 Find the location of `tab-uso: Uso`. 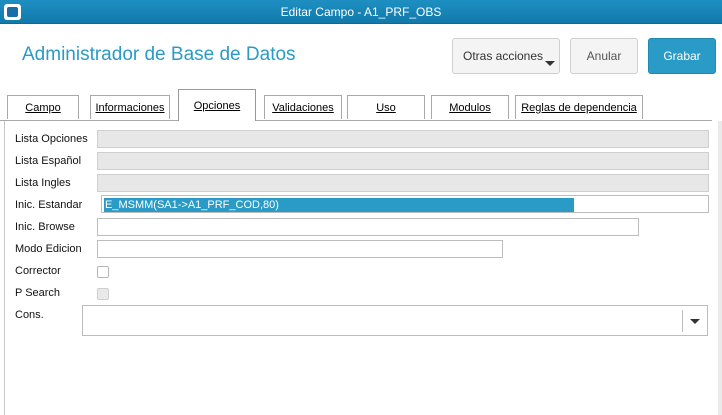

tab-uso: Uso is located at coordinates (386, 107).